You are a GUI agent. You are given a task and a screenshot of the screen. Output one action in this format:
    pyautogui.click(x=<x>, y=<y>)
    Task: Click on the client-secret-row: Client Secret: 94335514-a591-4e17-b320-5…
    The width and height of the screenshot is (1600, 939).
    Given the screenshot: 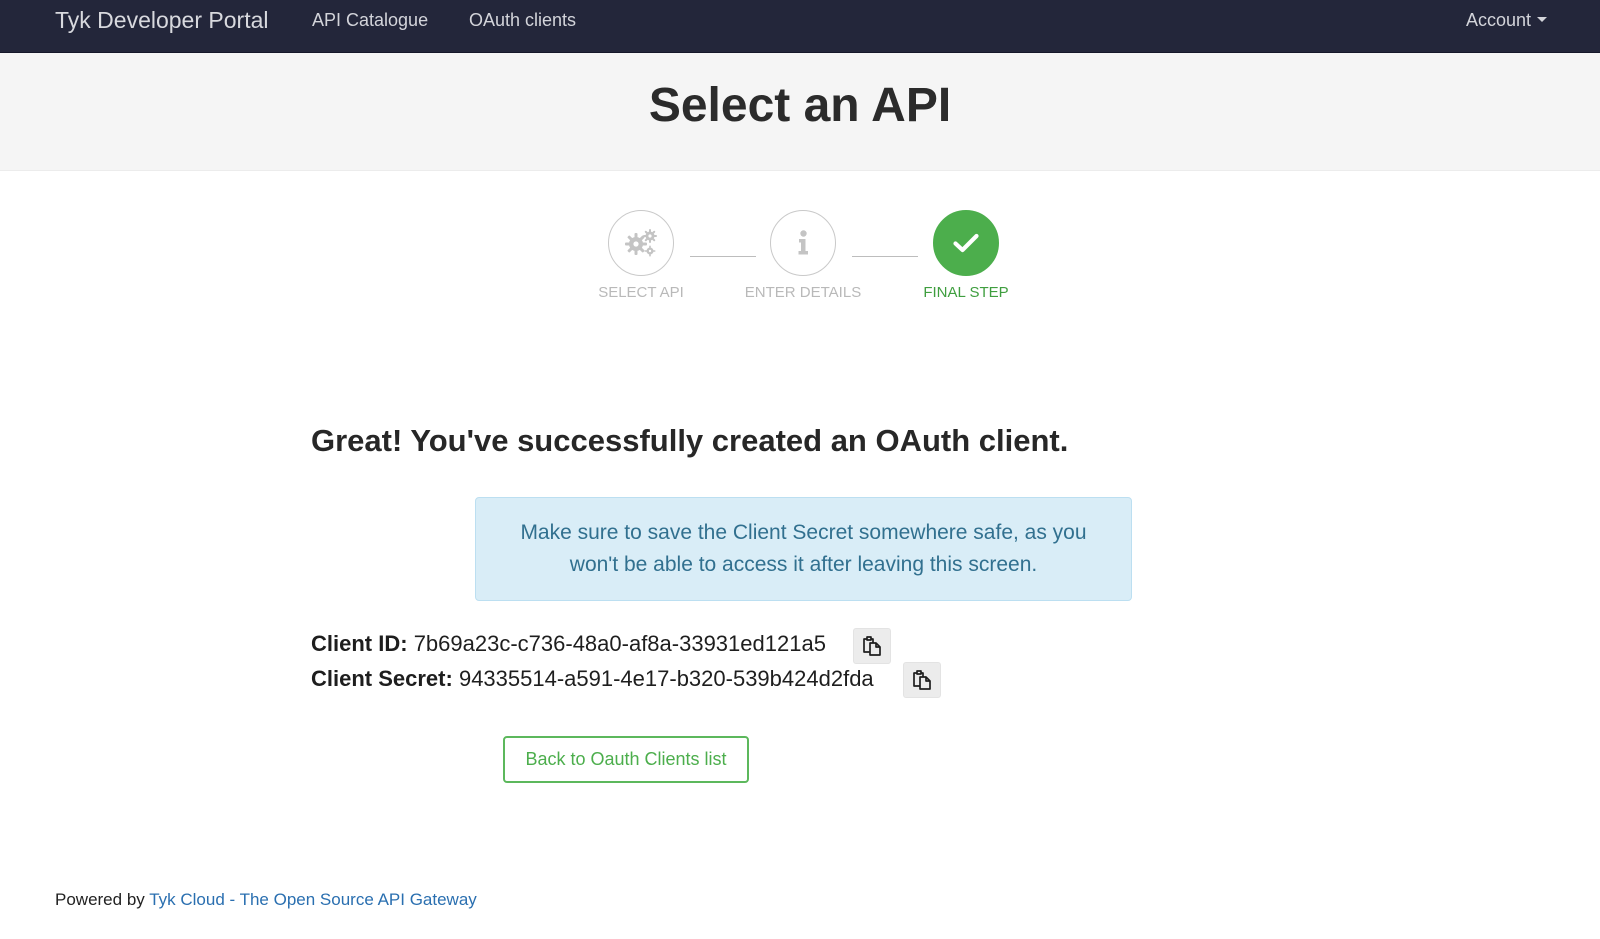 What is the action you would take?
    pyautogui.click(x=592, y=679)
    